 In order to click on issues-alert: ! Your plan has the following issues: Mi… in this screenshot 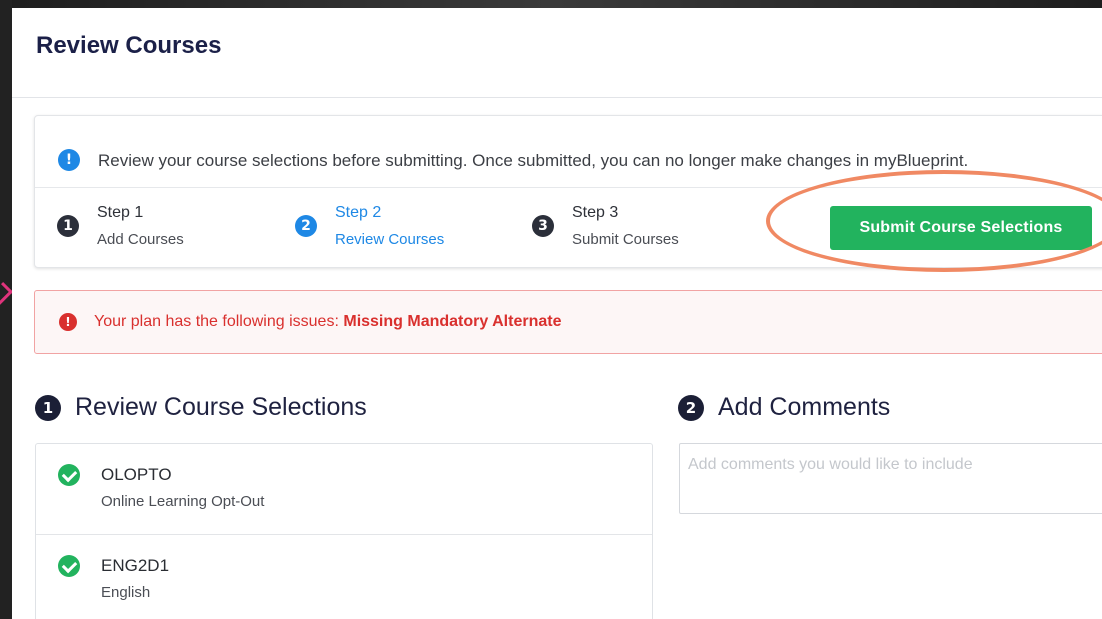, I will do `click(568, 322)`.